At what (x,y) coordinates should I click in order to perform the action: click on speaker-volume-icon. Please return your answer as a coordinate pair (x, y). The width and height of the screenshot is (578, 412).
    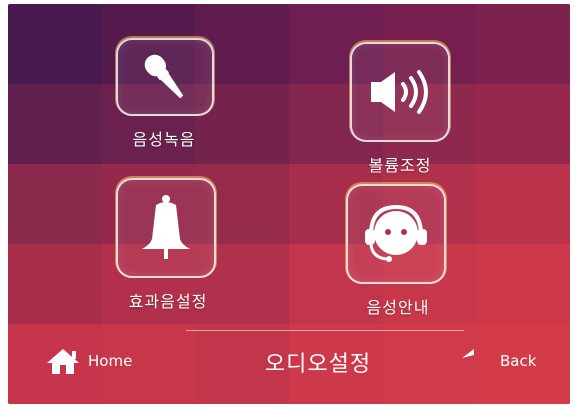
    Looking at the image, I should click on (399, 92).